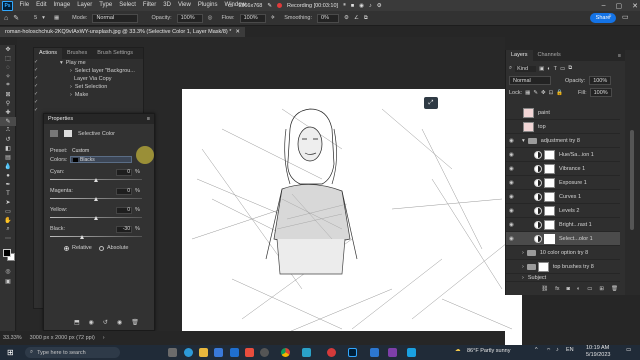 This screenshot has height=360, width=640. What do you see at coordinates (548, 350) in the screenshot?
I see `network-icon: ⌔` at bounding box center [548, 350].